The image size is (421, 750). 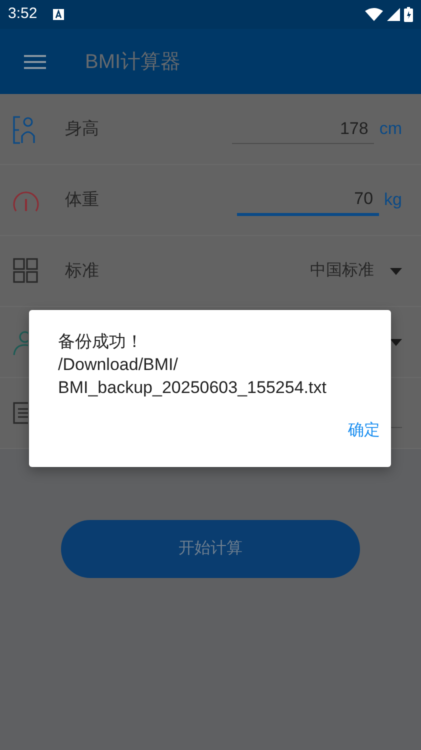 What do you see at coordinates (303, 129) in the screenshot?
I see `input-field: 178` at bounding box center [303, 129].